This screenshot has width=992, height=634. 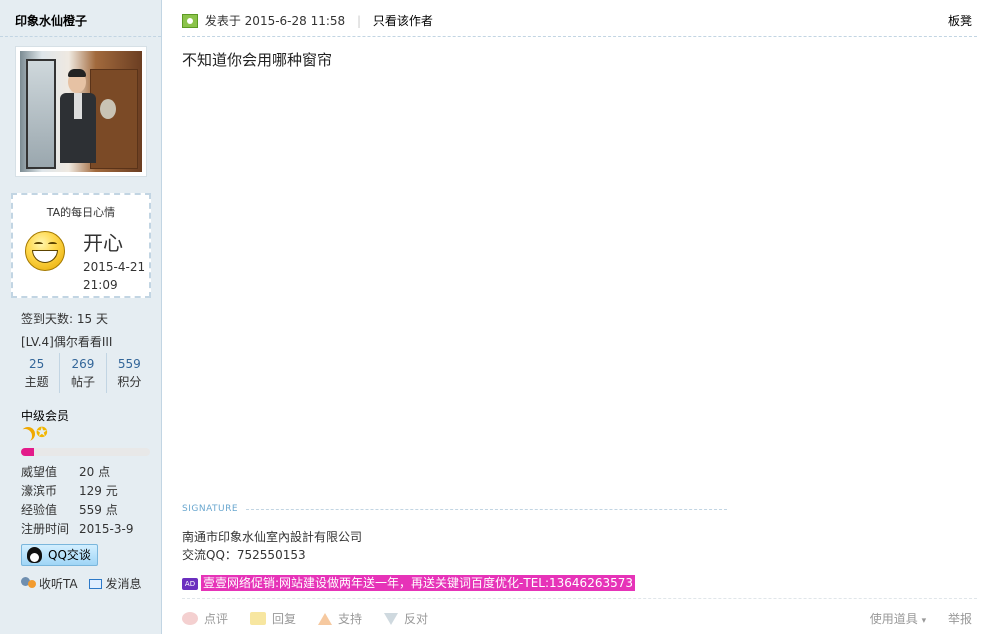 What do you see at coordinates (257, 60) in the screenshot?
I see `post-content: 不知道你会用哪种窗帘` at bounding box center [257, 60].